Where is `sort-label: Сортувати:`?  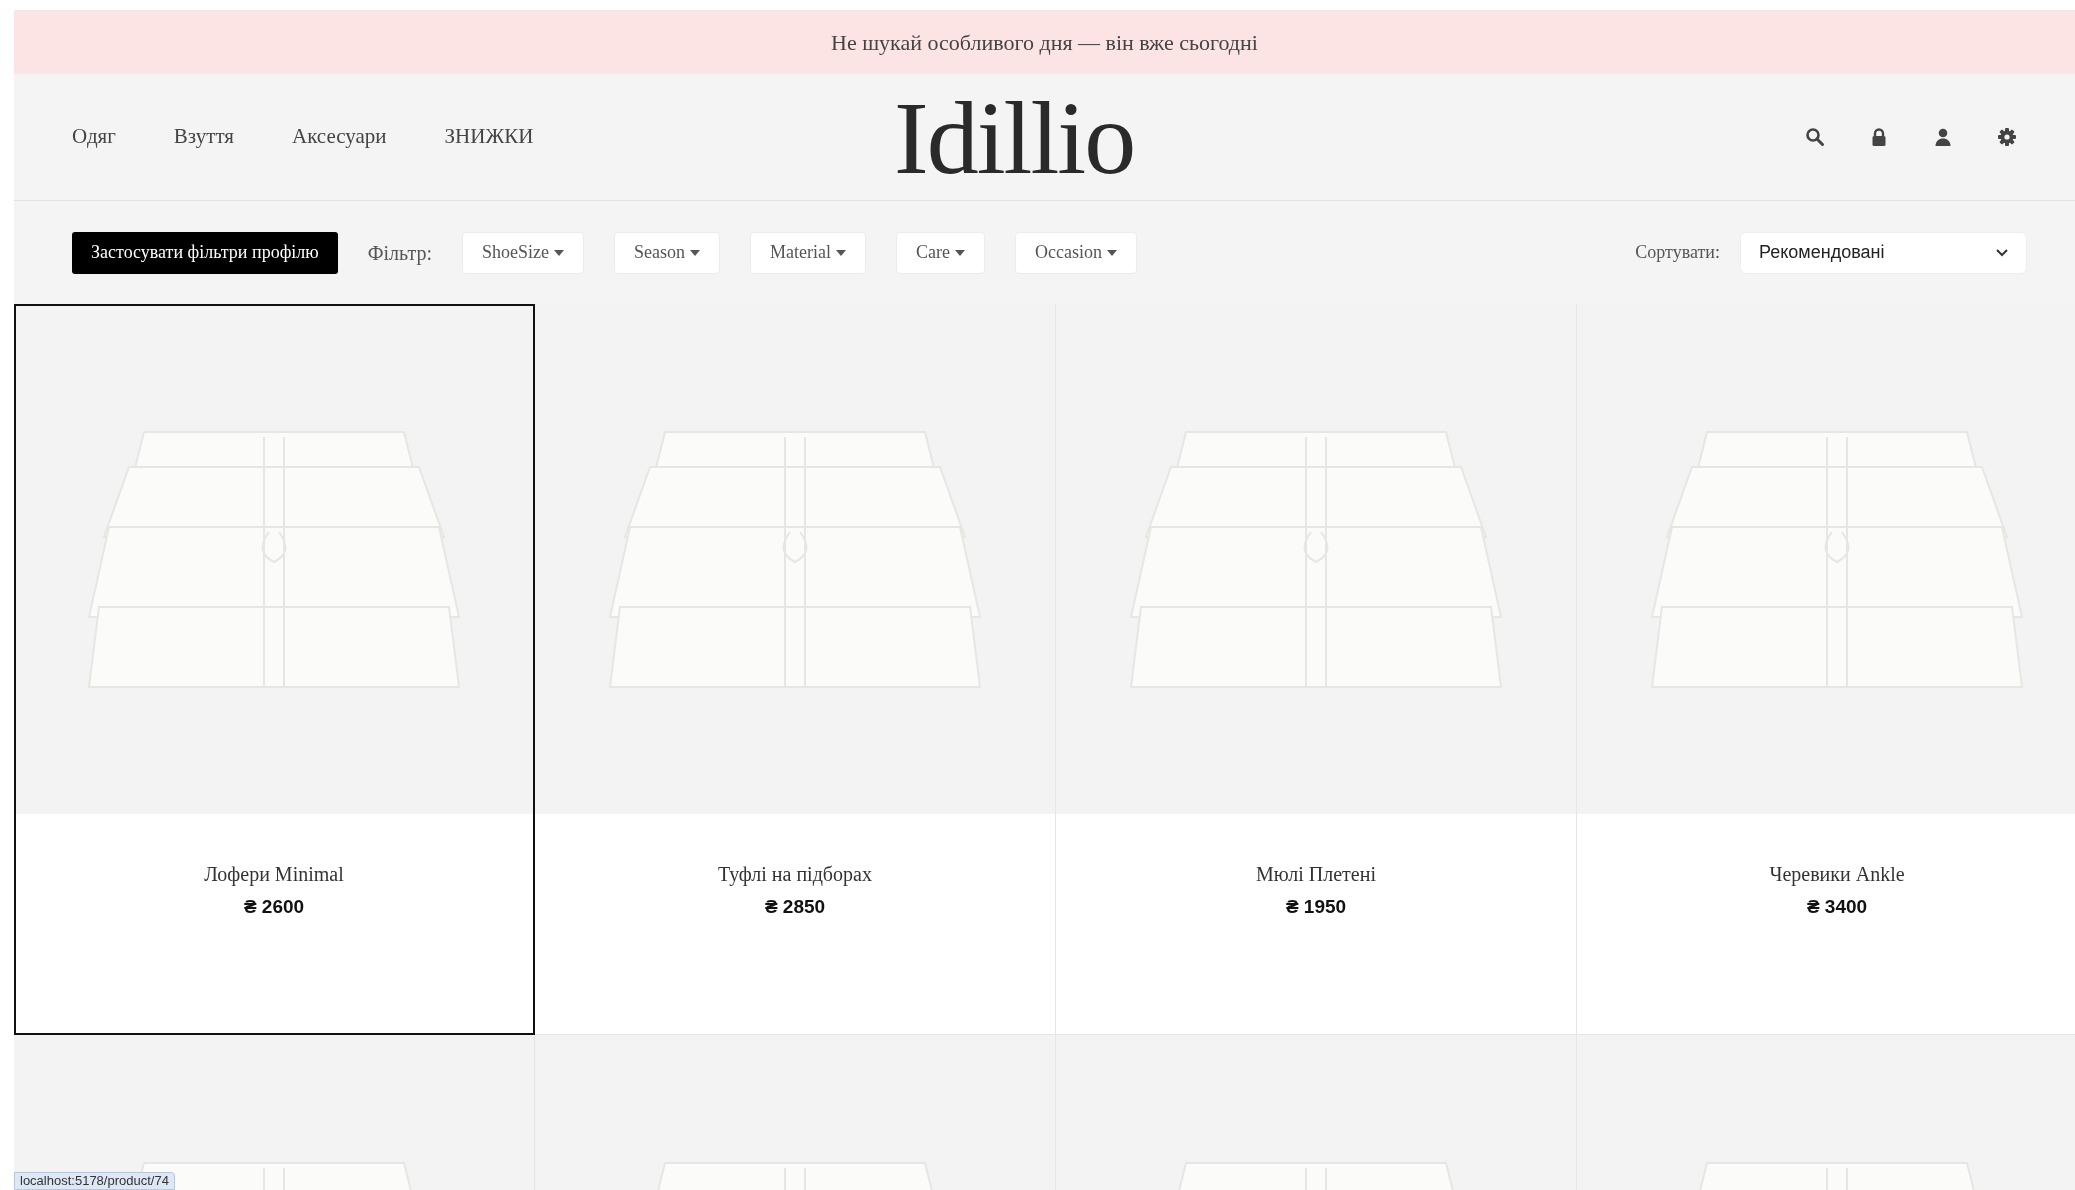
sort-label: Сортувати: is located at coordinates (1677, 252).